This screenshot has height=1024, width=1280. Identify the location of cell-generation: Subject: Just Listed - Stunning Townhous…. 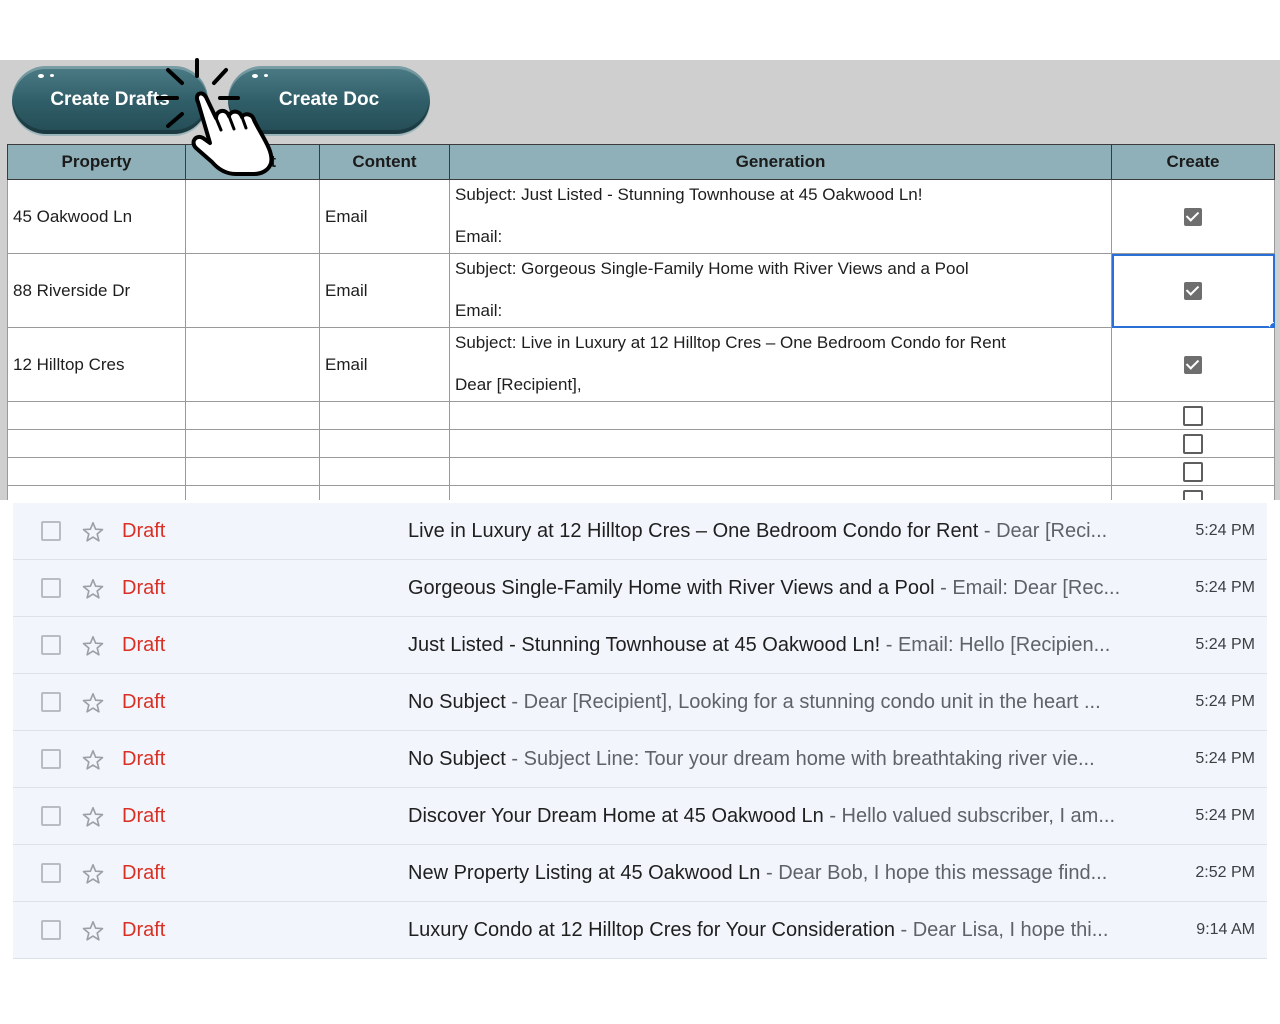
(780, 216).